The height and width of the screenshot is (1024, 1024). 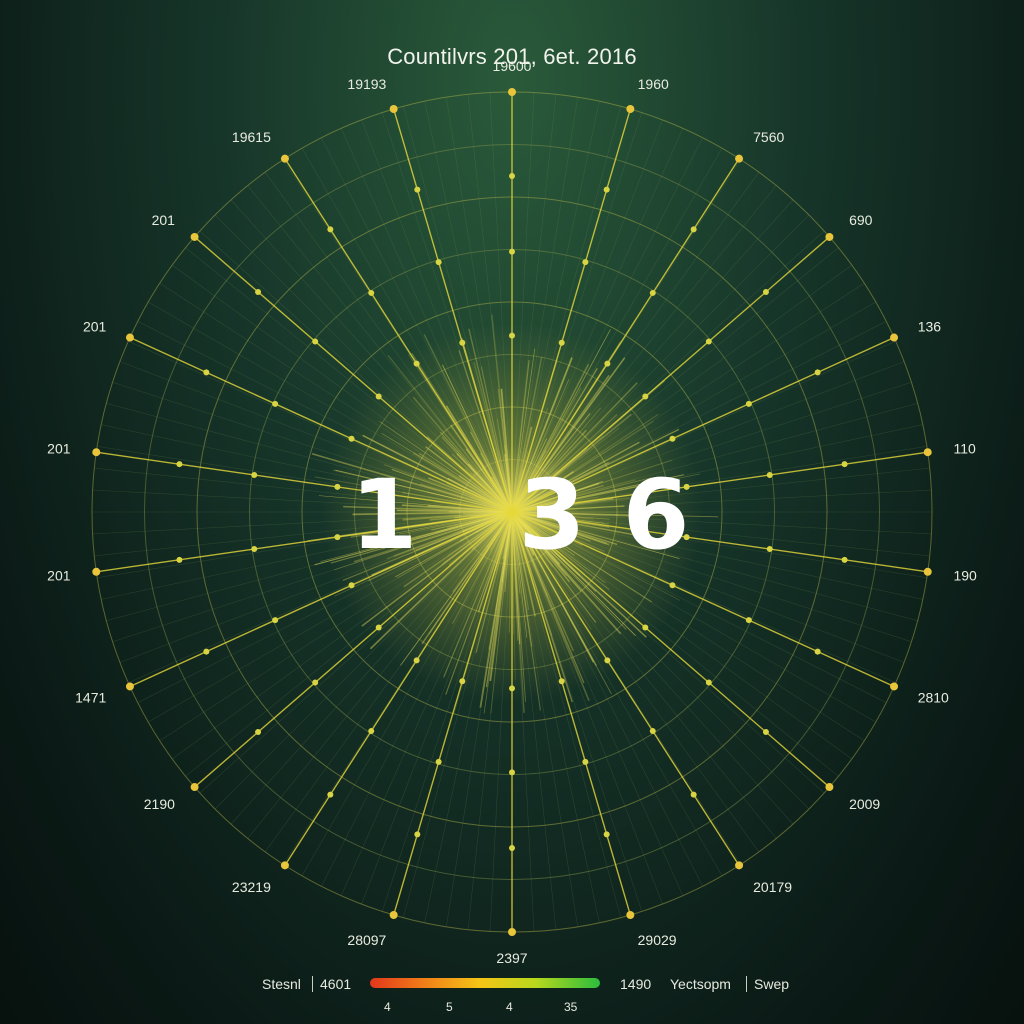 What do you see at coordinates (861, 220) in the screenshot?
I see `spoke-label: 690` at bounding box center [861, 220].